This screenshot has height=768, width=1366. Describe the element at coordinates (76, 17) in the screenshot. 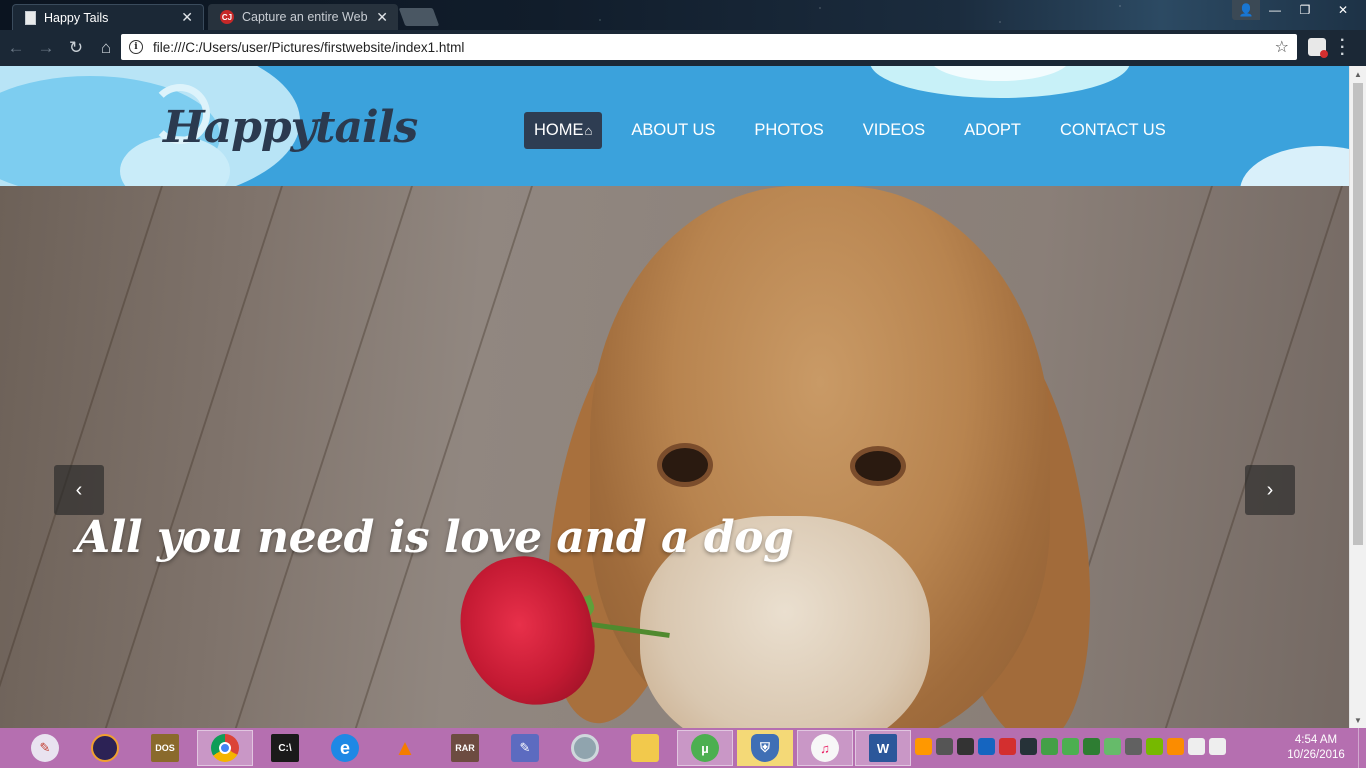

I see `tab-title: Happy Tails` at that location.